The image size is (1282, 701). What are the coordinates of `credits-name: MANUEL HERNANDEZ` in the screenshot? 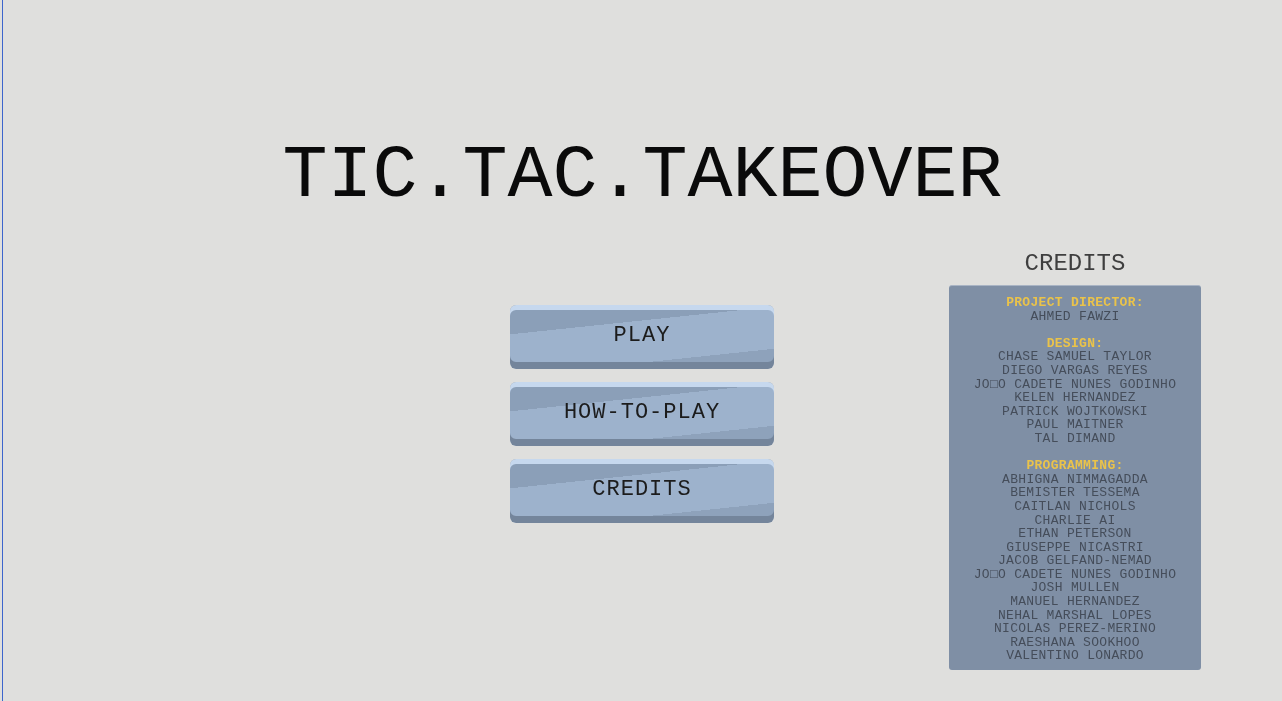 It's located at (1075, 602).